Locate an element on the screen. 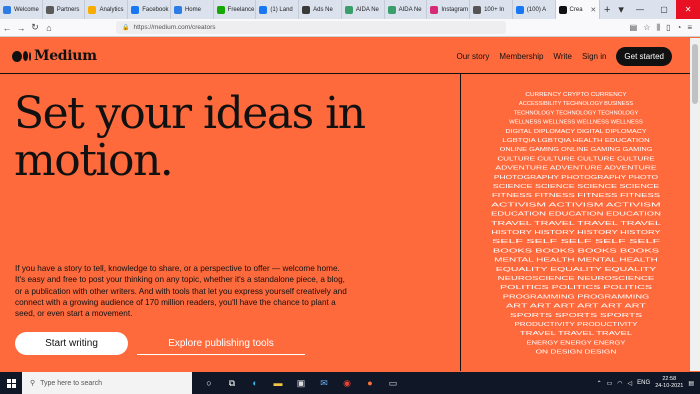  word-art-line: SCIENCE SCIENCE SCIENCE SCIENCE is located at coordinates (576, 187).